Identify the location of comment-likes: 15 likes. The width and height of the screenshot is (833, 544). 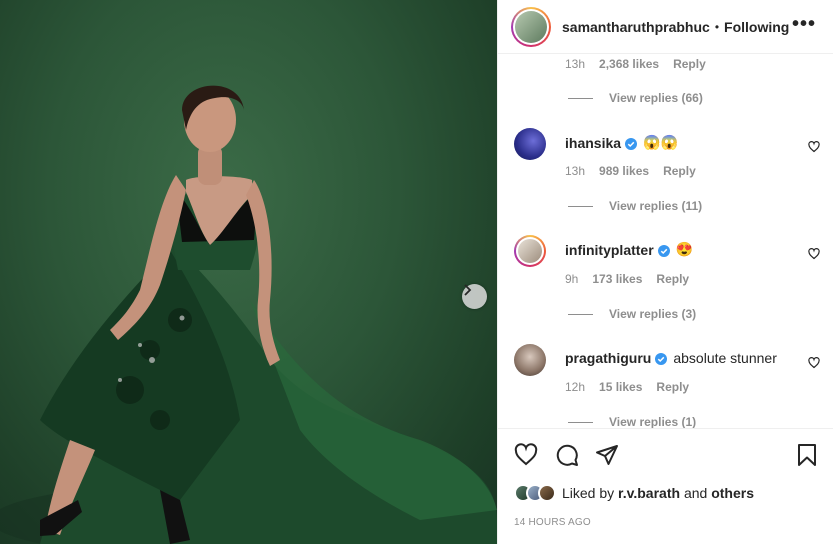
(620, 387).